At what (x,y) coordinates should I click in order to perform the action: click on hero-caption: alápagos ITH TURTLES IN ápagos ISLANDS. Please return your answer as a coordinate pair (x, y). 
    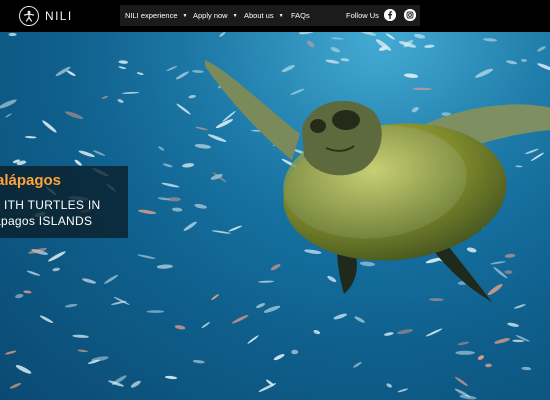
    Looking at the image, I should click on (64, 202).